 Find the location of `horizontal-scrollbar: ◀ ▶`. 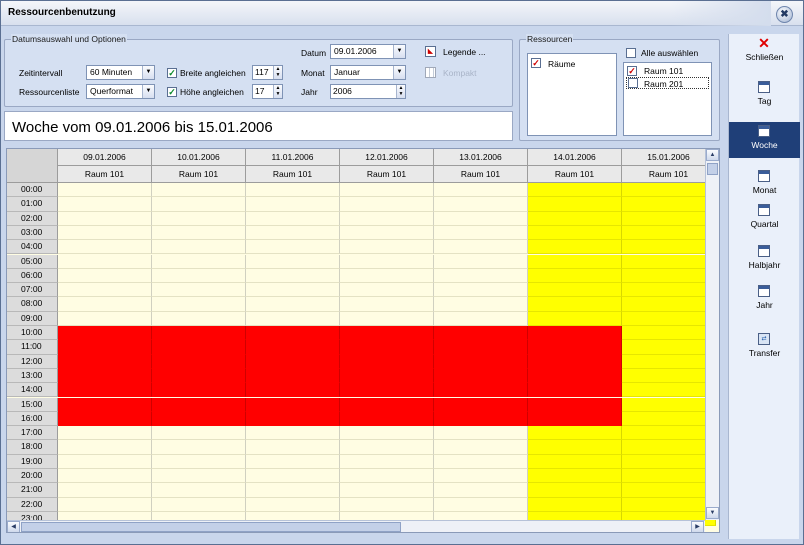

horizontal-scrollbar: ◀ ▶ is located at coordinates (356, 526).